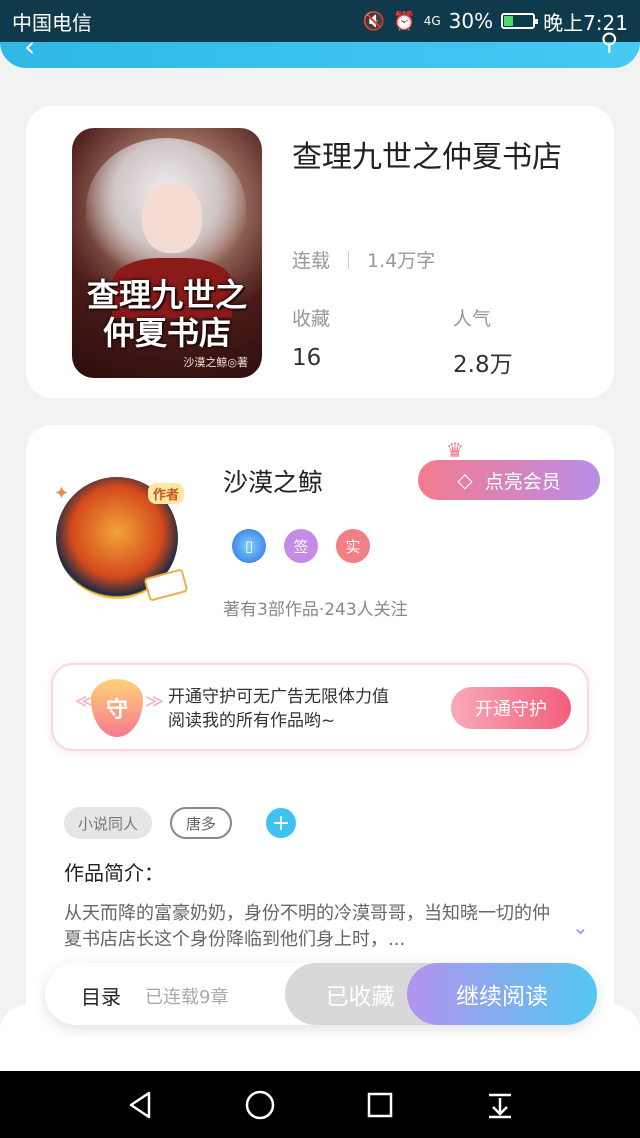 Image resolution: width=640 pixels, height=1138 pixels. Describe the element at coordinates (278, 697) in the screenshot. I see `guard-line-1: 开通守护可无广告无限体力值` at that location.